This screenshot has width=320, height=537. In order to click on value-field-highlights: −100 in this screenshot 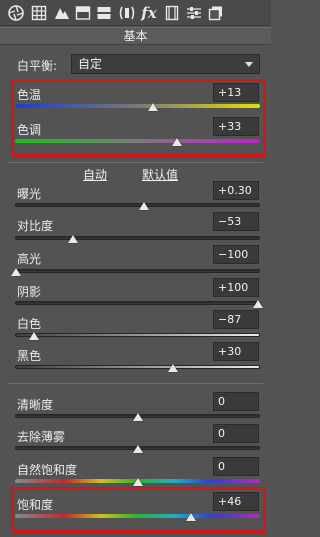, I will do `click(236, 254)`.